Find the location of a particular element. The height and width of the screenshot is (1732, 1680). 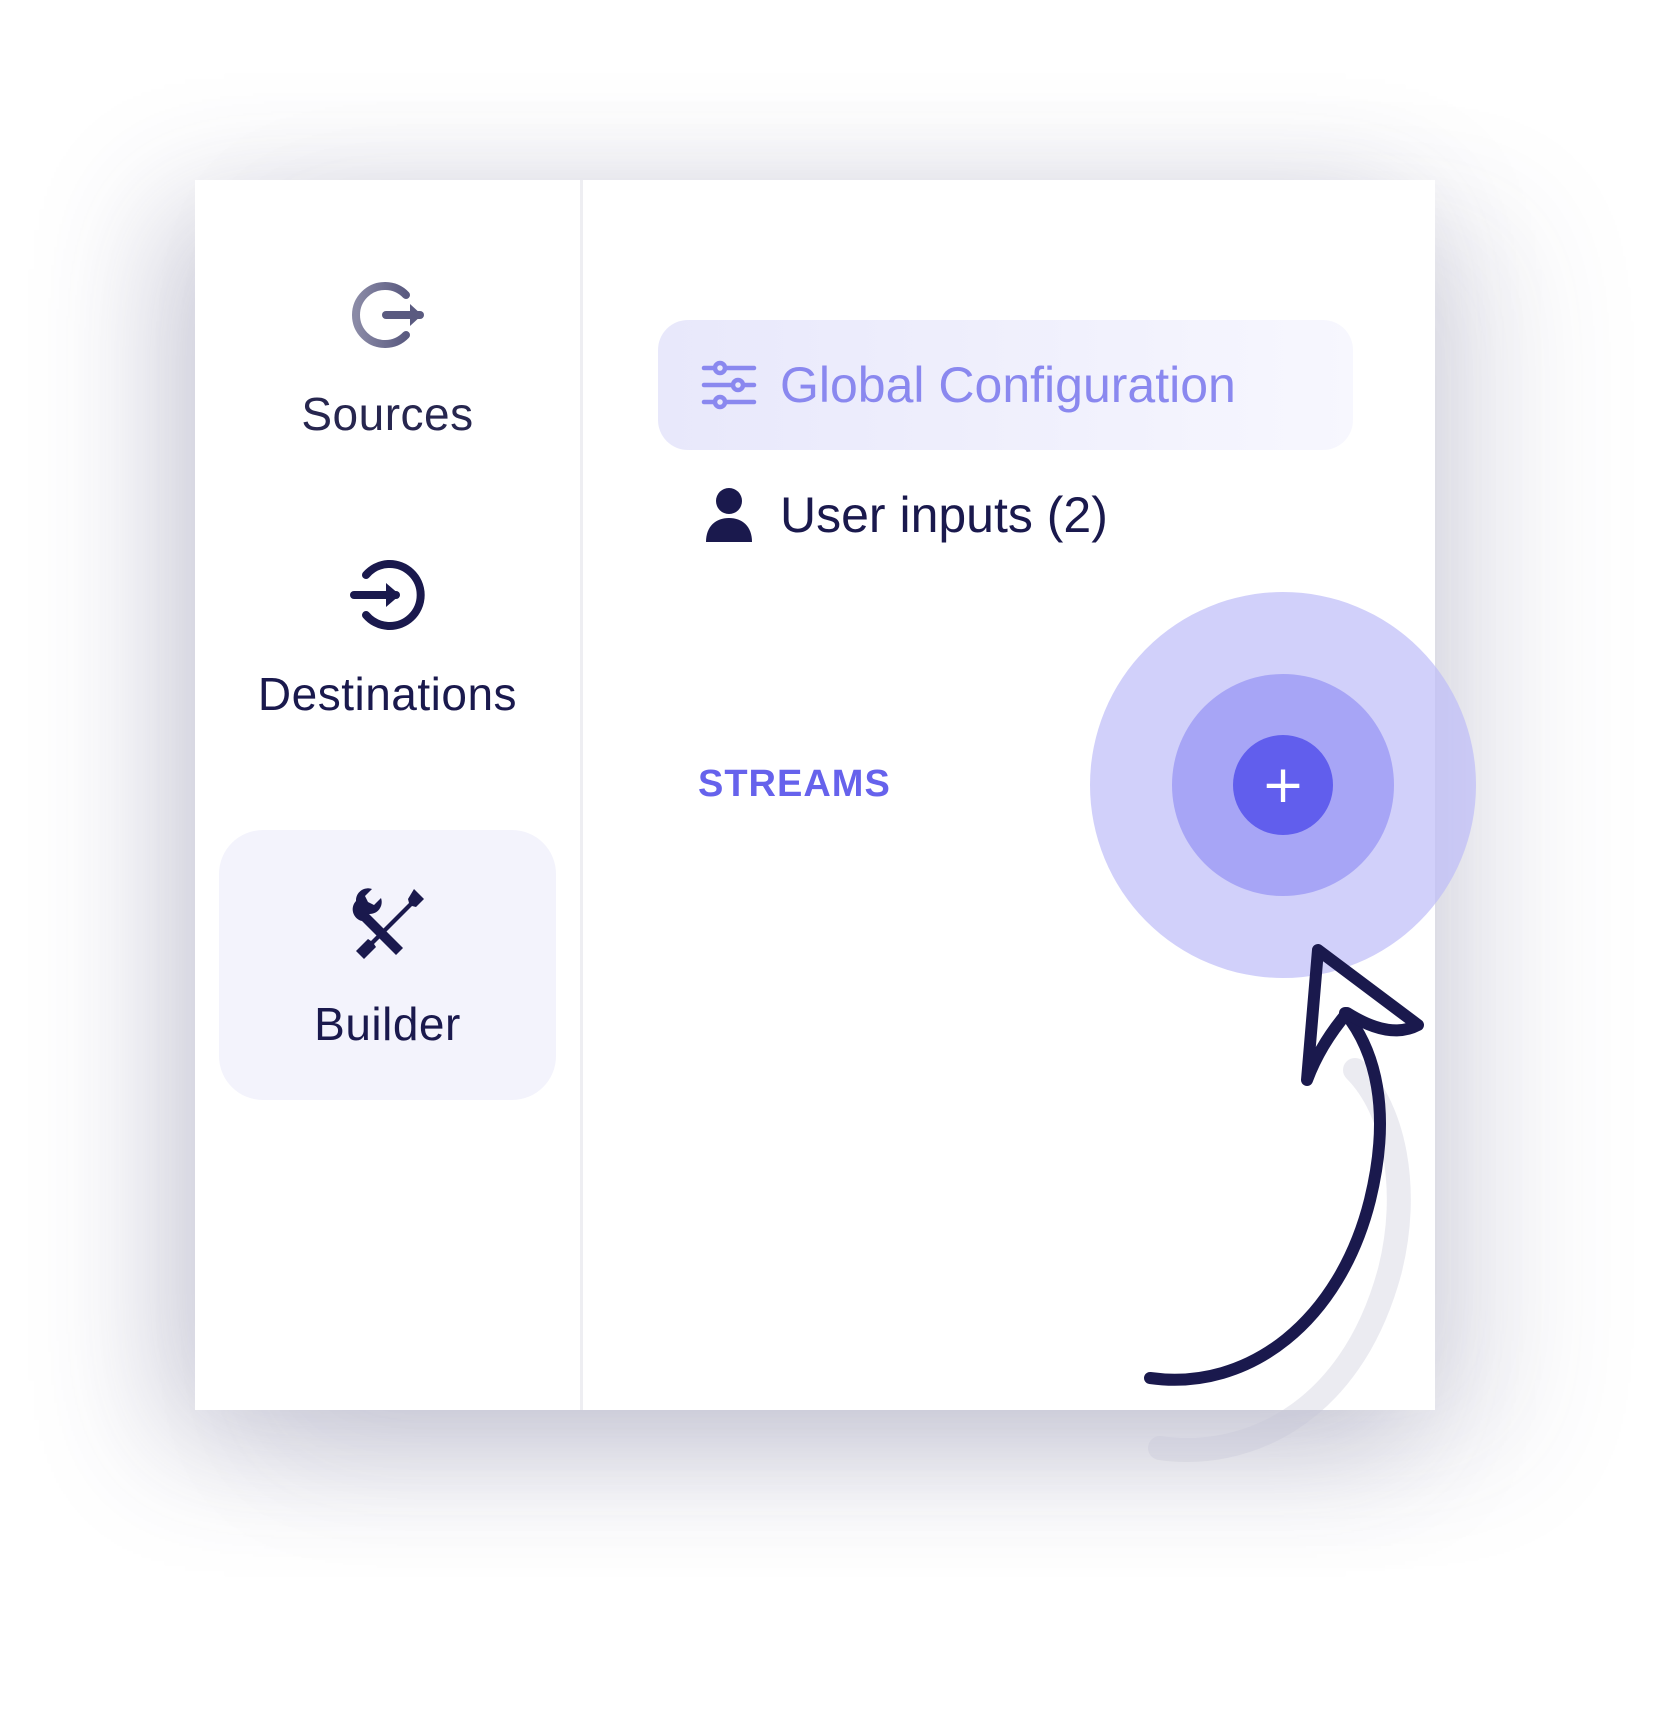

nav-label-sources: Sources is located at coordinates (387, 414).